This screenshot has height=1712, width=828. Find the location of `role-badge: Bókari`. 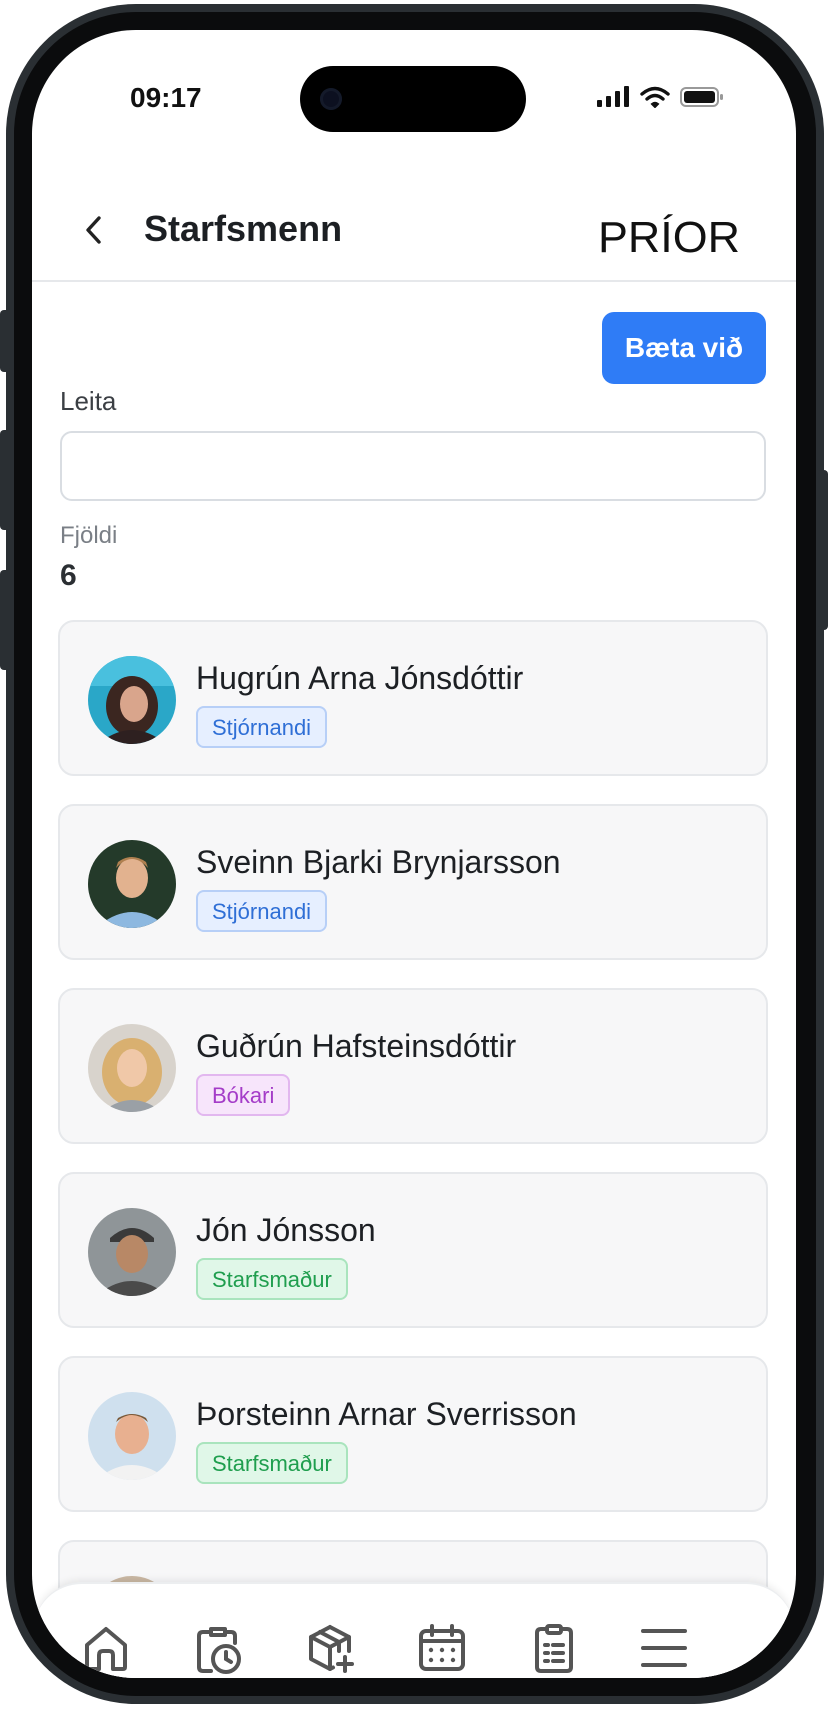

role-badge: Bókari is located at coordinates (243, 1095).